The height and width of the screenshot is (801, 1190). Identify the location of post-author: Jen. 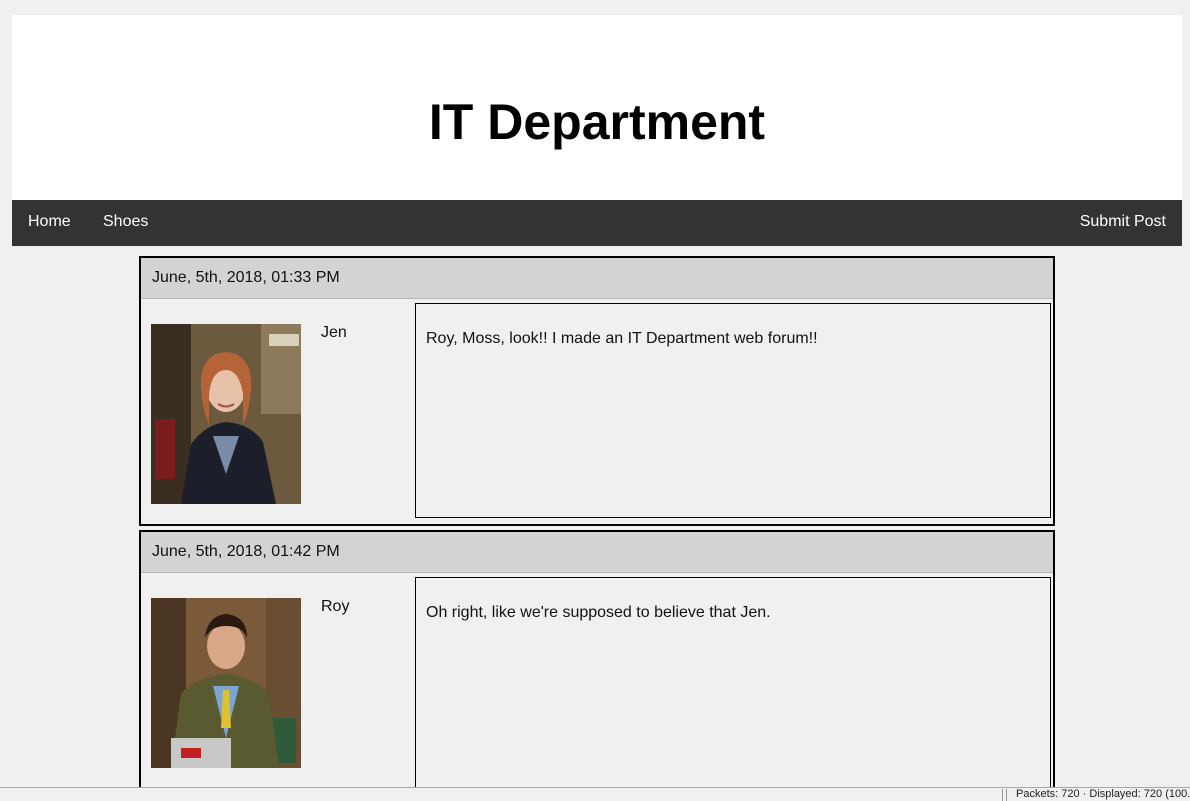
(334, 332).